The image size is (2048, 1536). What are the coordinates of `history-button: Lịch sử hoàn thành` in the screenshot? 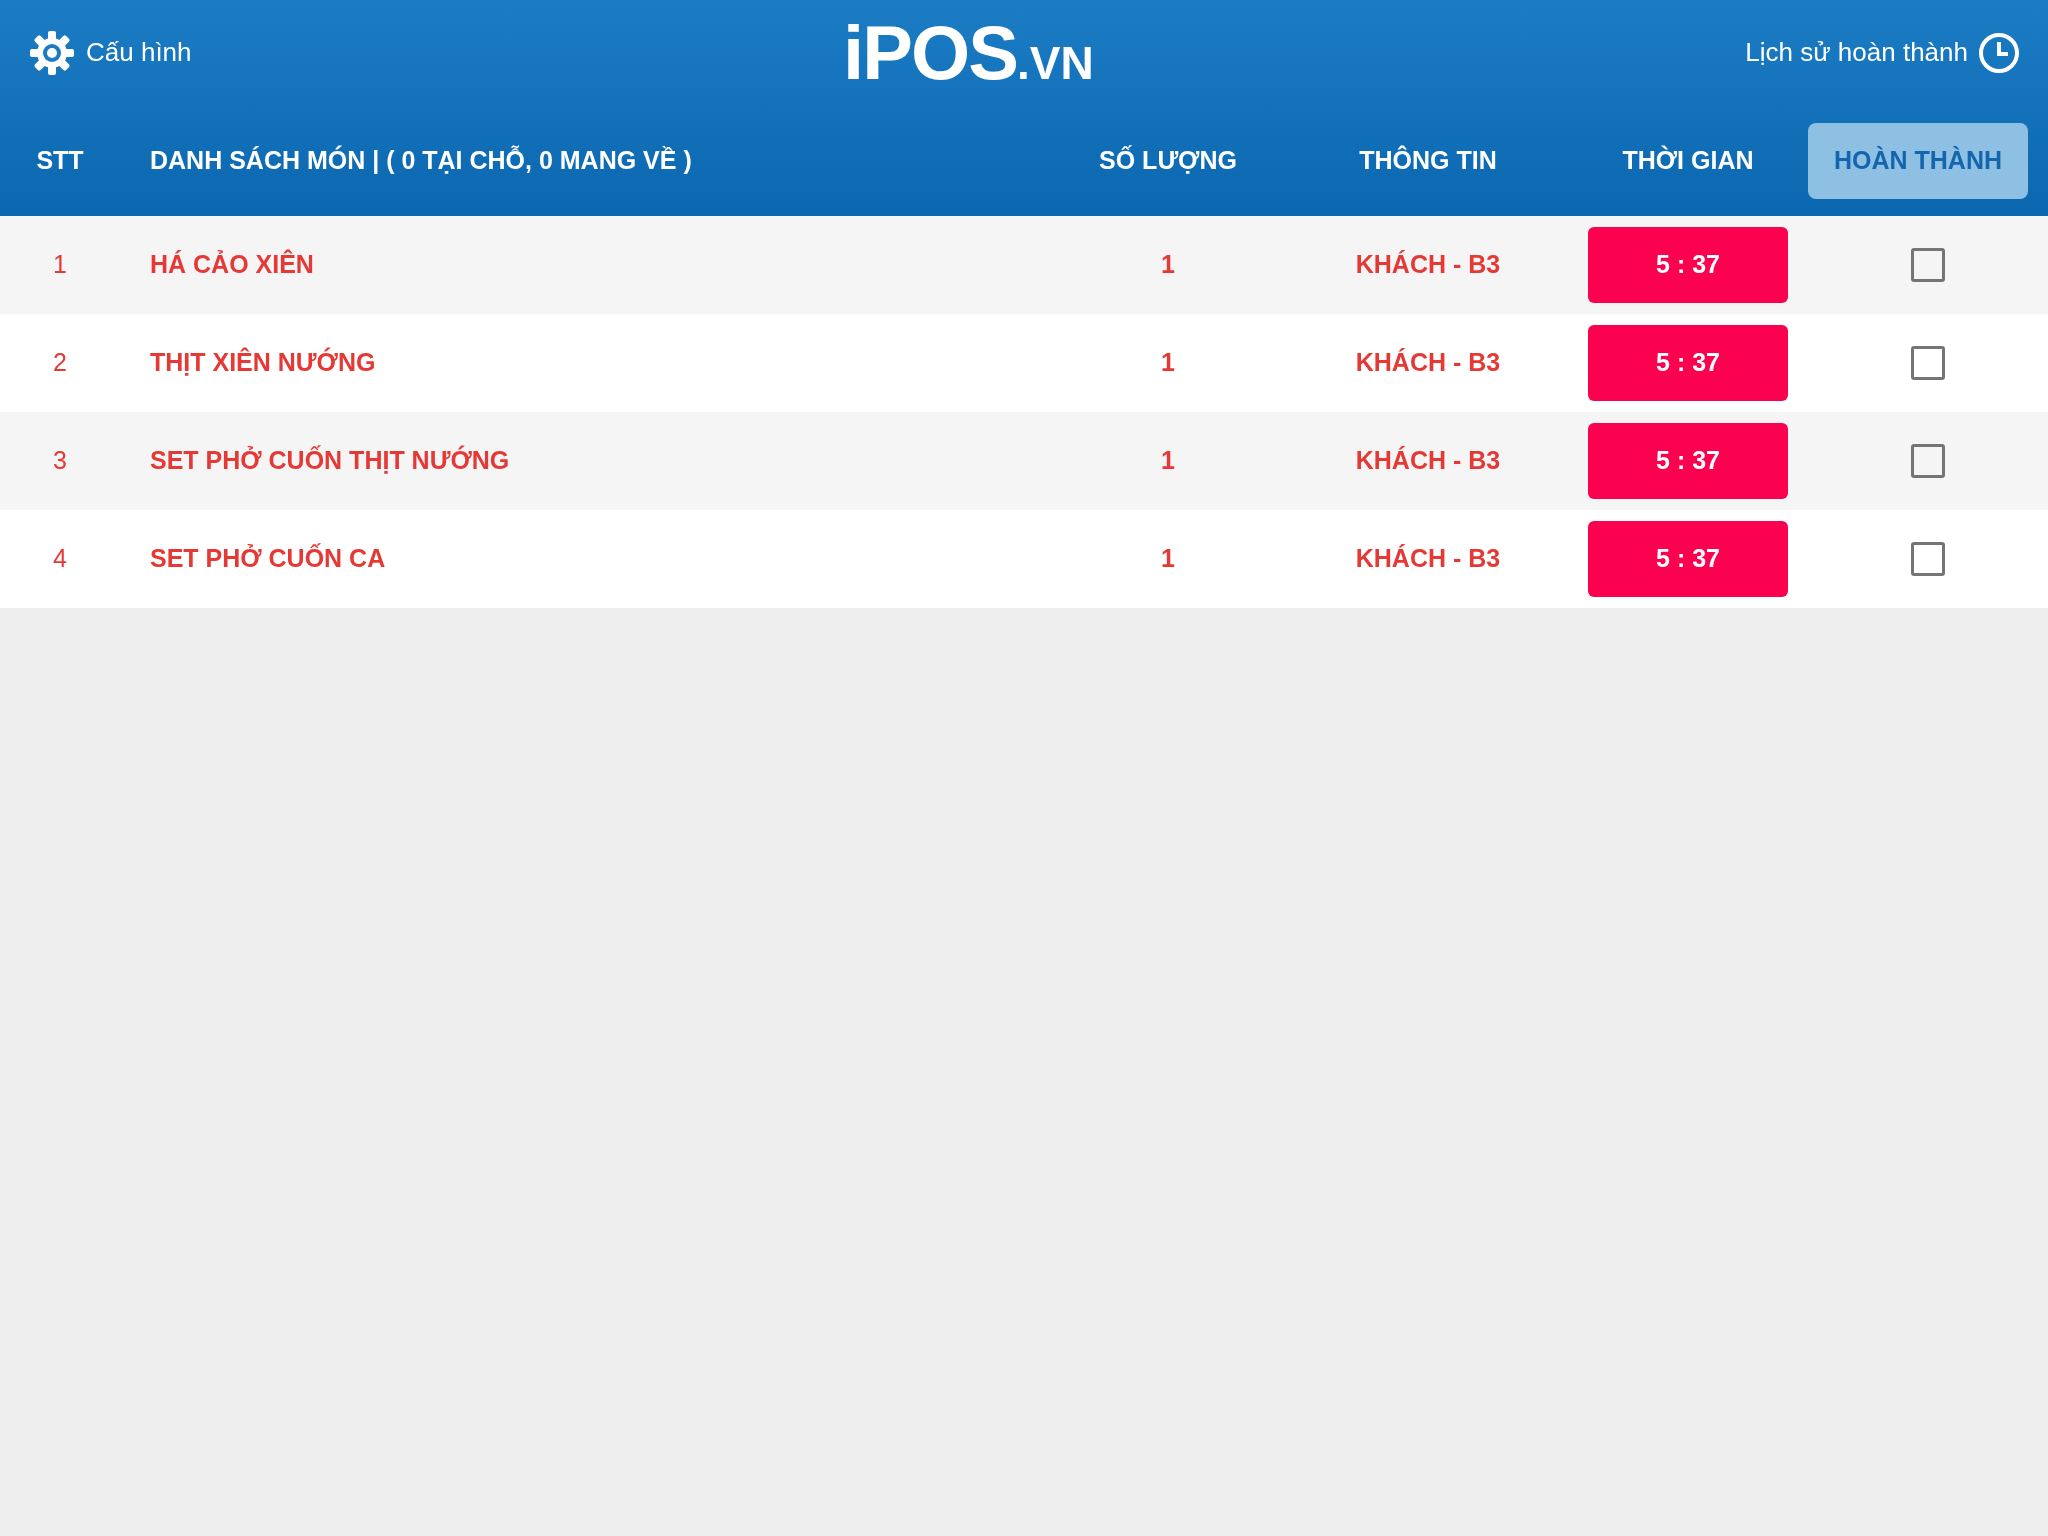 It's located at (1882, 52).